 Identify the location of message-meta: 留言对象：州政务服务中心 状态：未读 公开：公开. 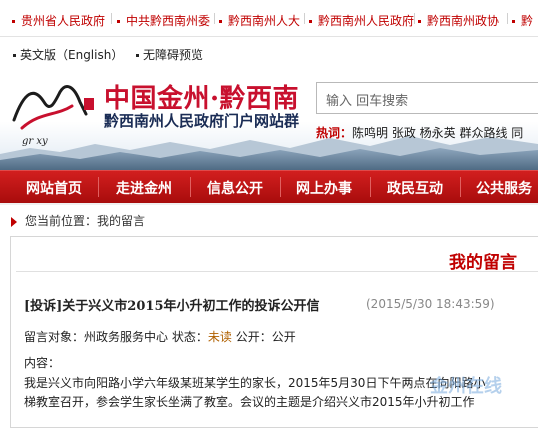
(160, 336).